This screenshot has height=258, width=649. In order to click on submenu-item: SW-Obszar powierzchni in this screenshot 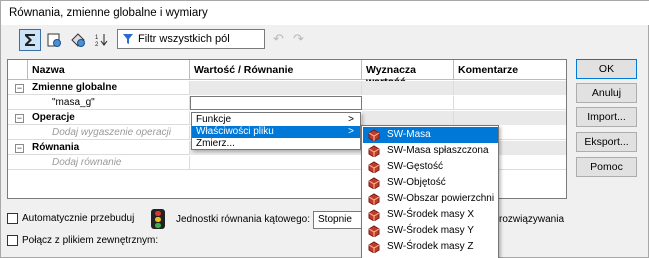, I will do `click(430, 199)`.